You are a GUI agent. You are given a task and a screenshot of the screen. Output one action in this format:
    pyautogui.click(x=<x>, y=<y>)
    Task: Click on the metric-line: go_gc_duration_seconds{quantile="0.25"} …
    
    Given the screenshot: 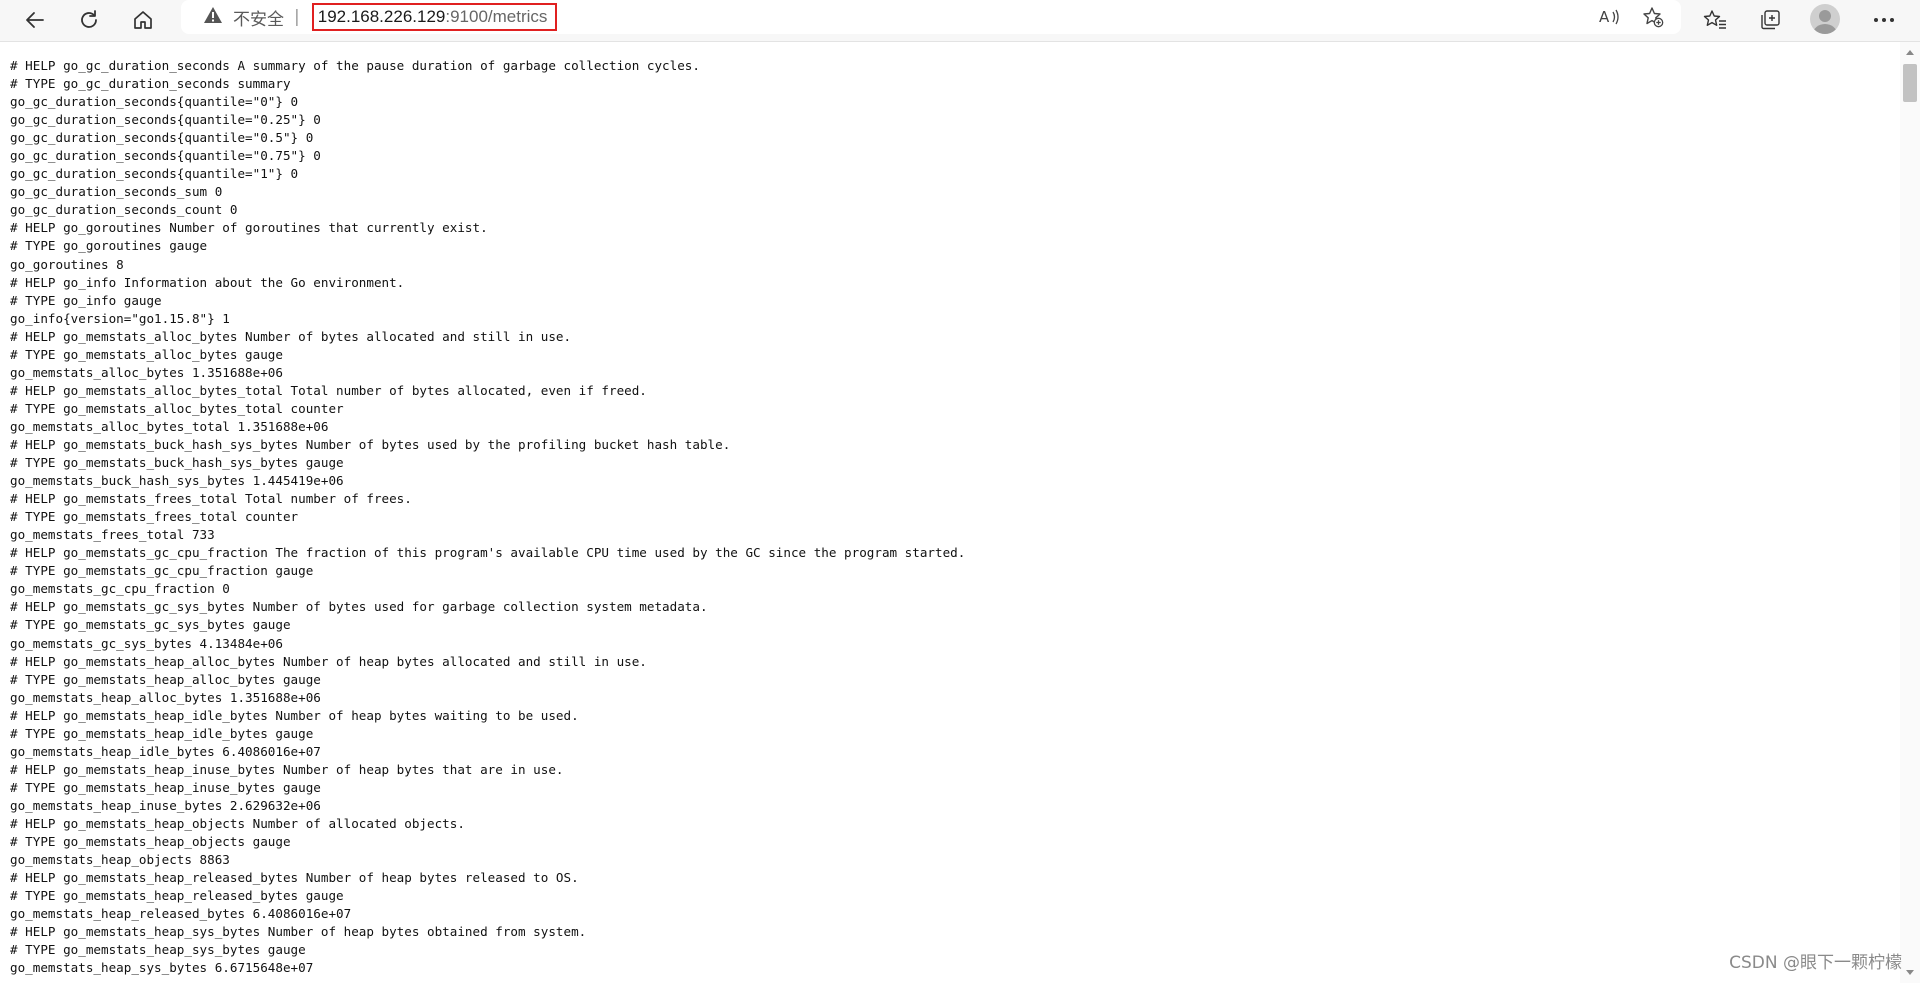 What is the action you would take?
    pyautogui.click(x=165, y=120)
    